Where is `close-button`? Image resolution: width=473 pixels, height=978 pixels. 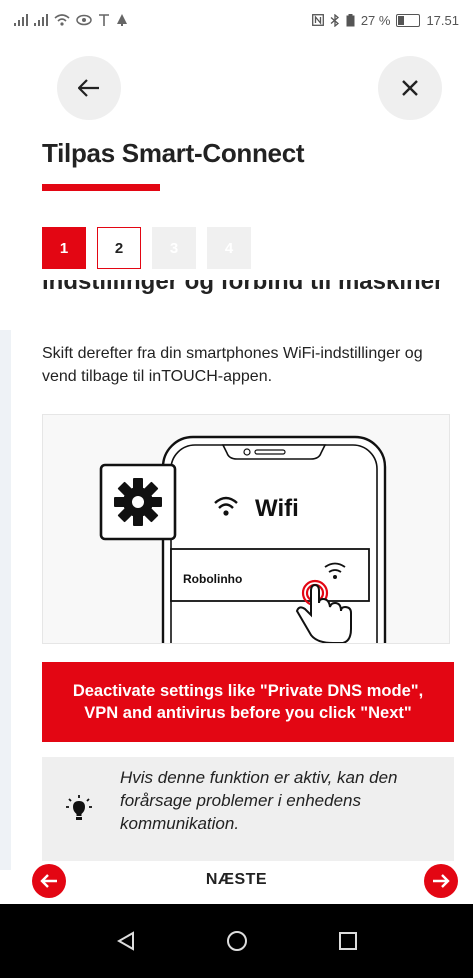
close-button is located at coordinates (410, 88).